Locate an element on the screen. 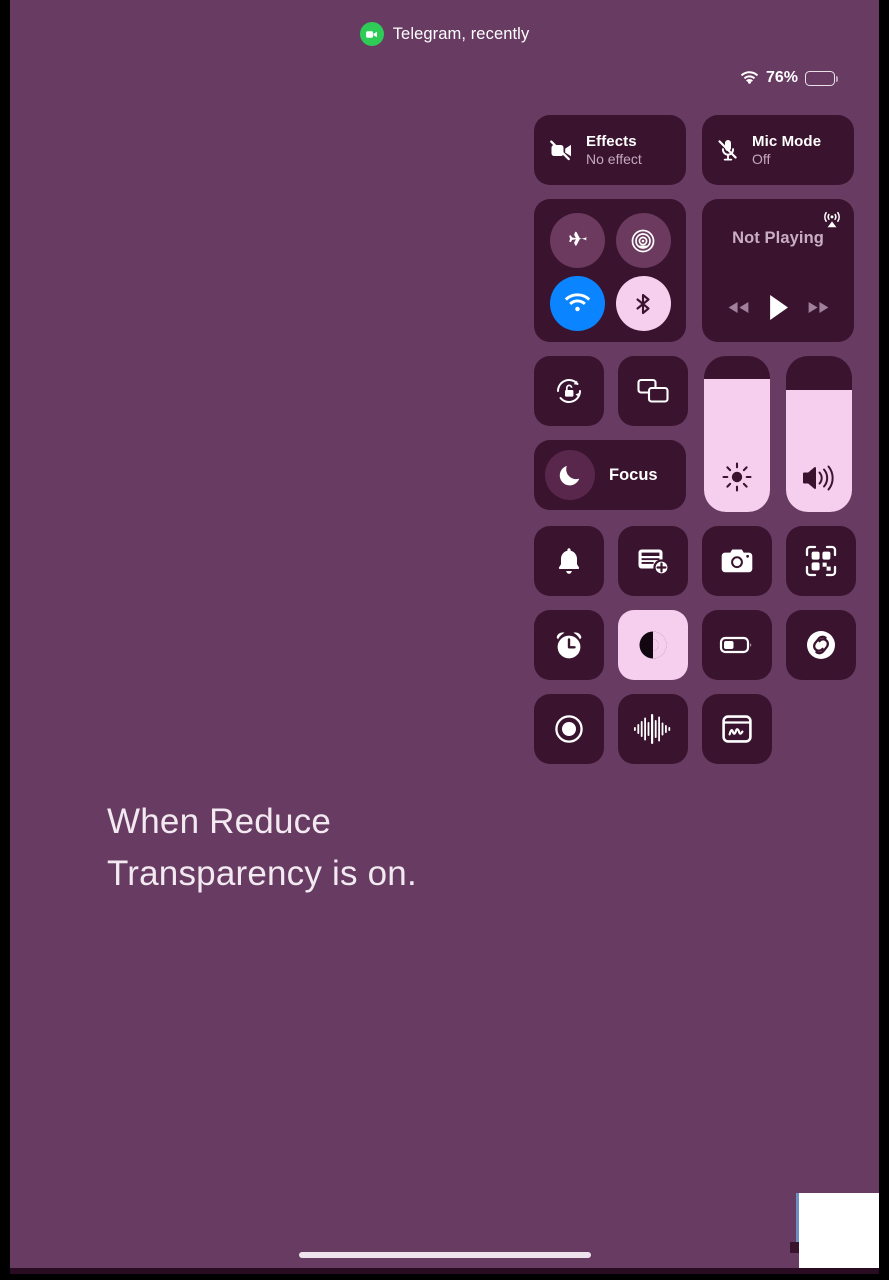 Image resolution: width=889 pixels, height=1280 pixels. overlay-corner-mark is located at coordinates (794, 1247).